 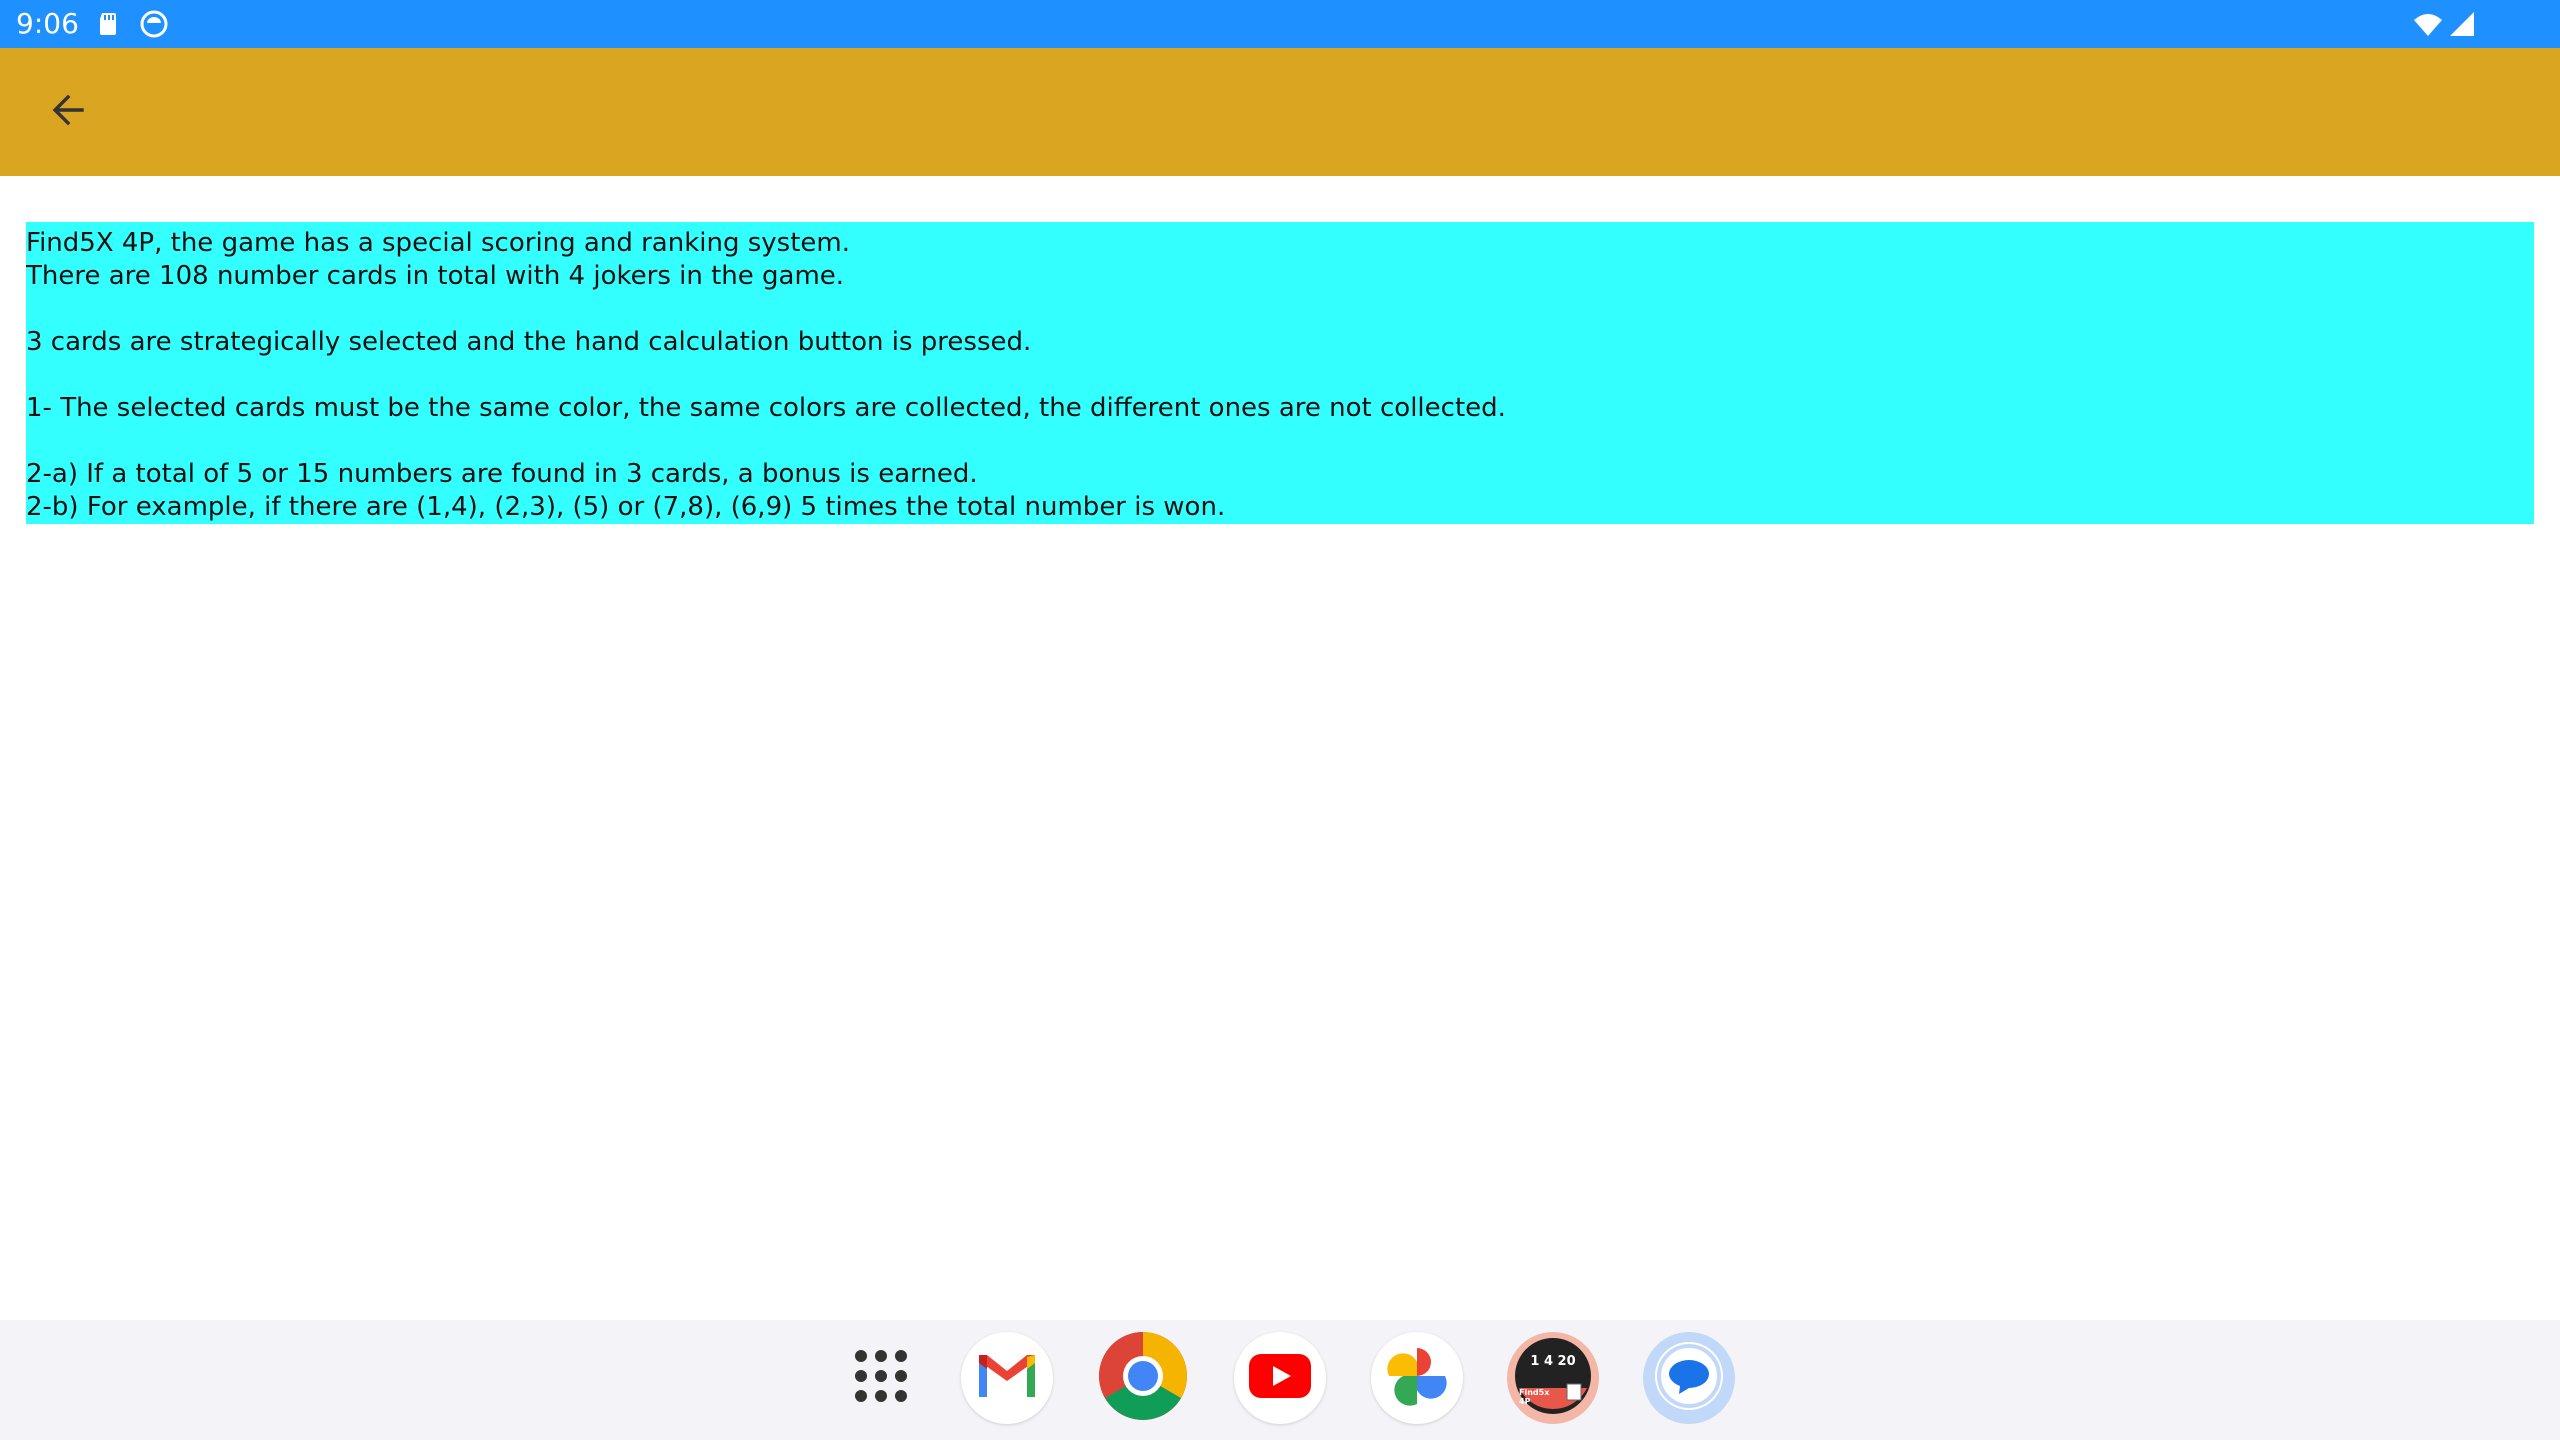 What do you see at coordinates (2462, 24) in the screenshot?
I see `cell-signal-icon` at bounding box center [2462, 24].